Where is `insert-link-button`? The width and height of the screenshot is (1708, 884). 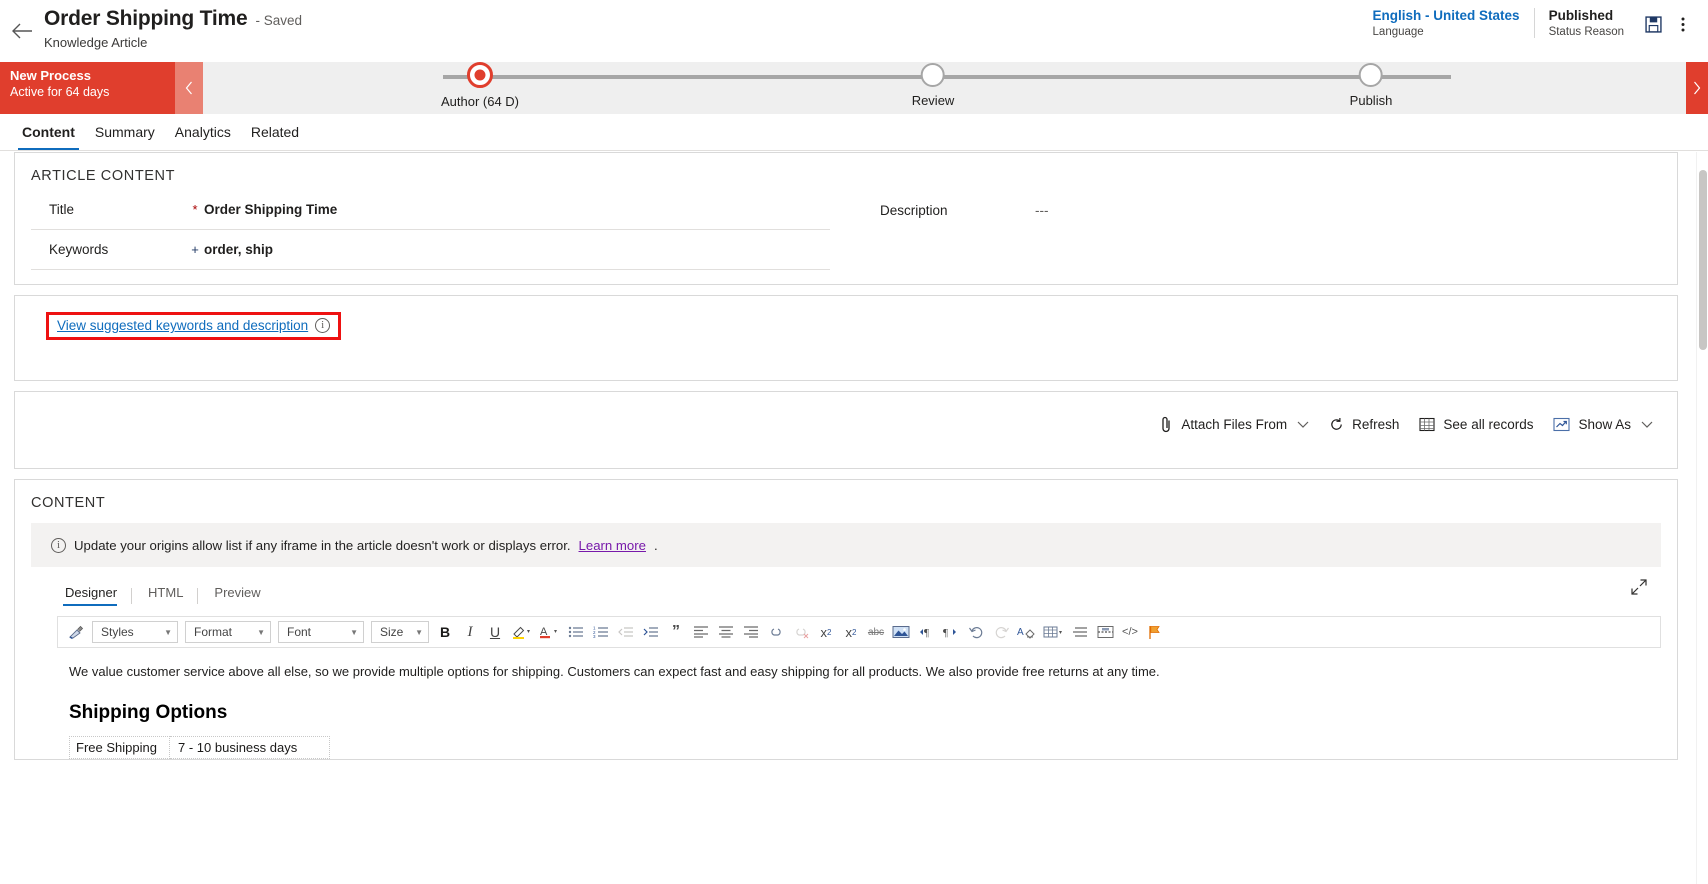 insert-link-button is located at coordinates (776, 632).